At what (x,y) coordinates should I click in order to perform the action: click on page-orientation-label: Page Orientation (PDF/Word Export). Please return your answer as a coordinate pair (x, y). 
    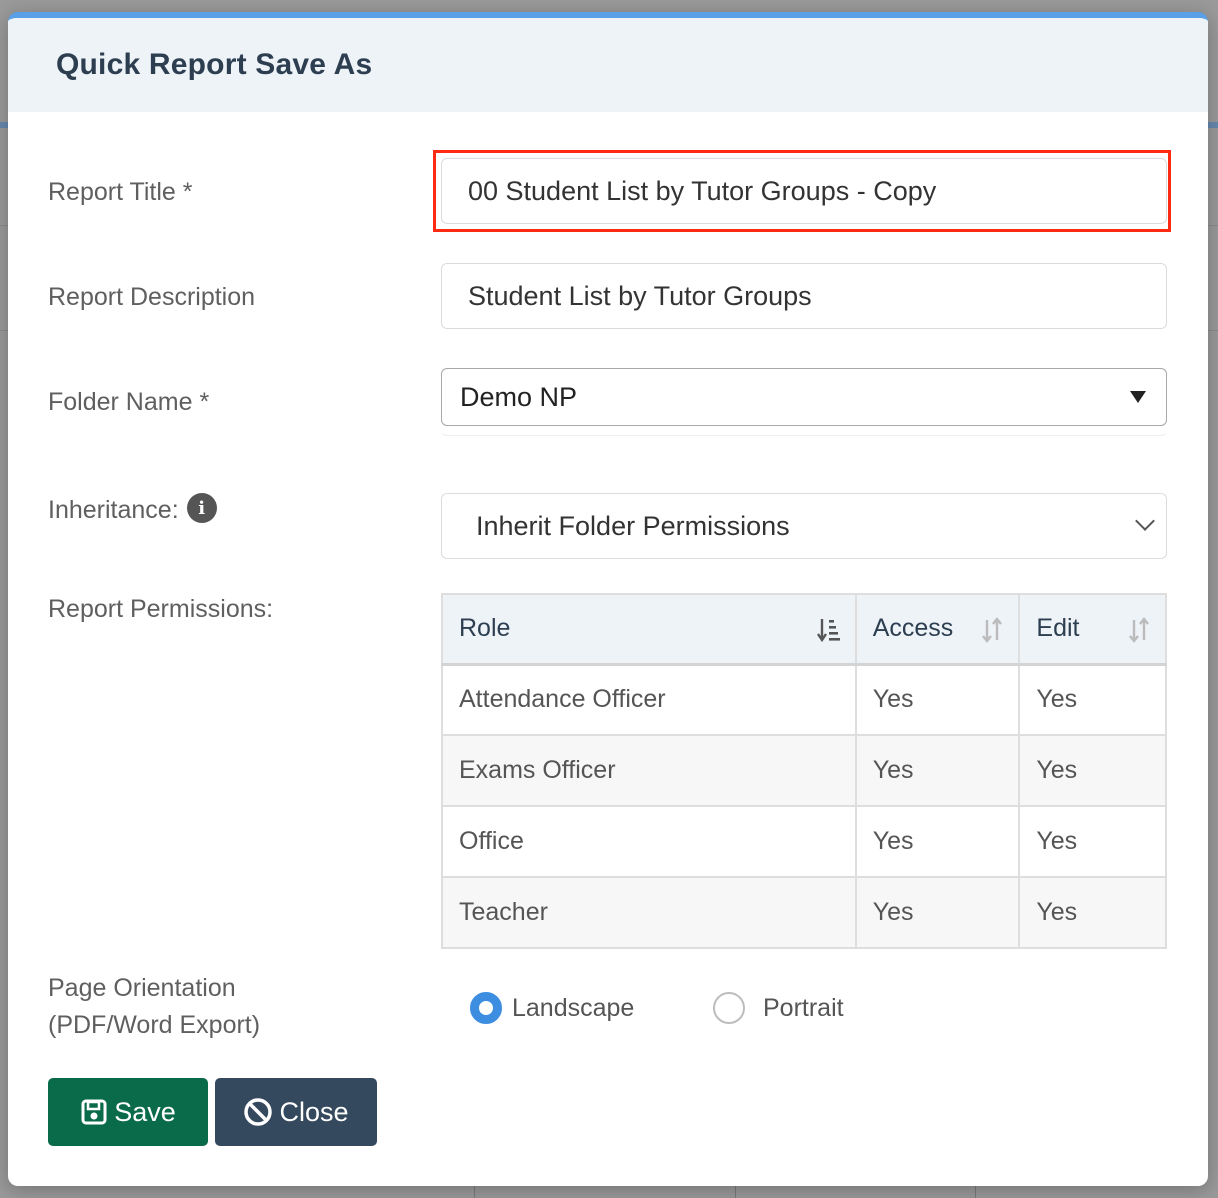
    Looking at the image, I should click on (154, 1007).